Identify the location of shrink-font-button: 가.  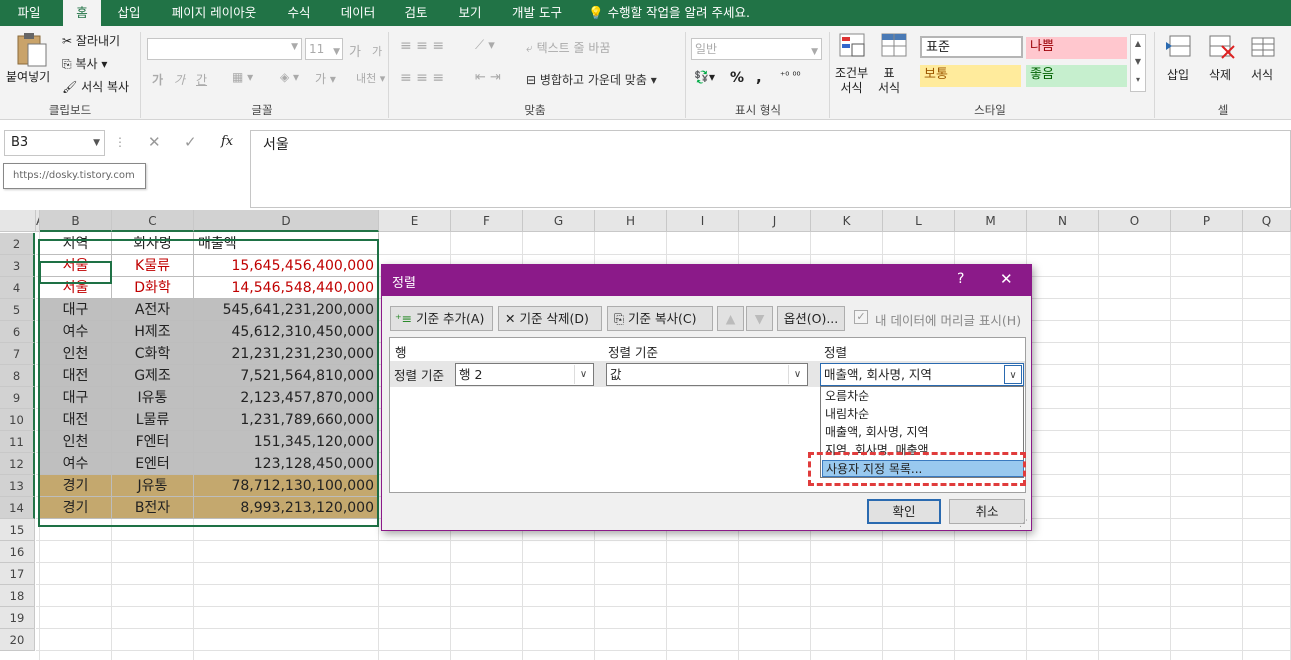
(377, 51).